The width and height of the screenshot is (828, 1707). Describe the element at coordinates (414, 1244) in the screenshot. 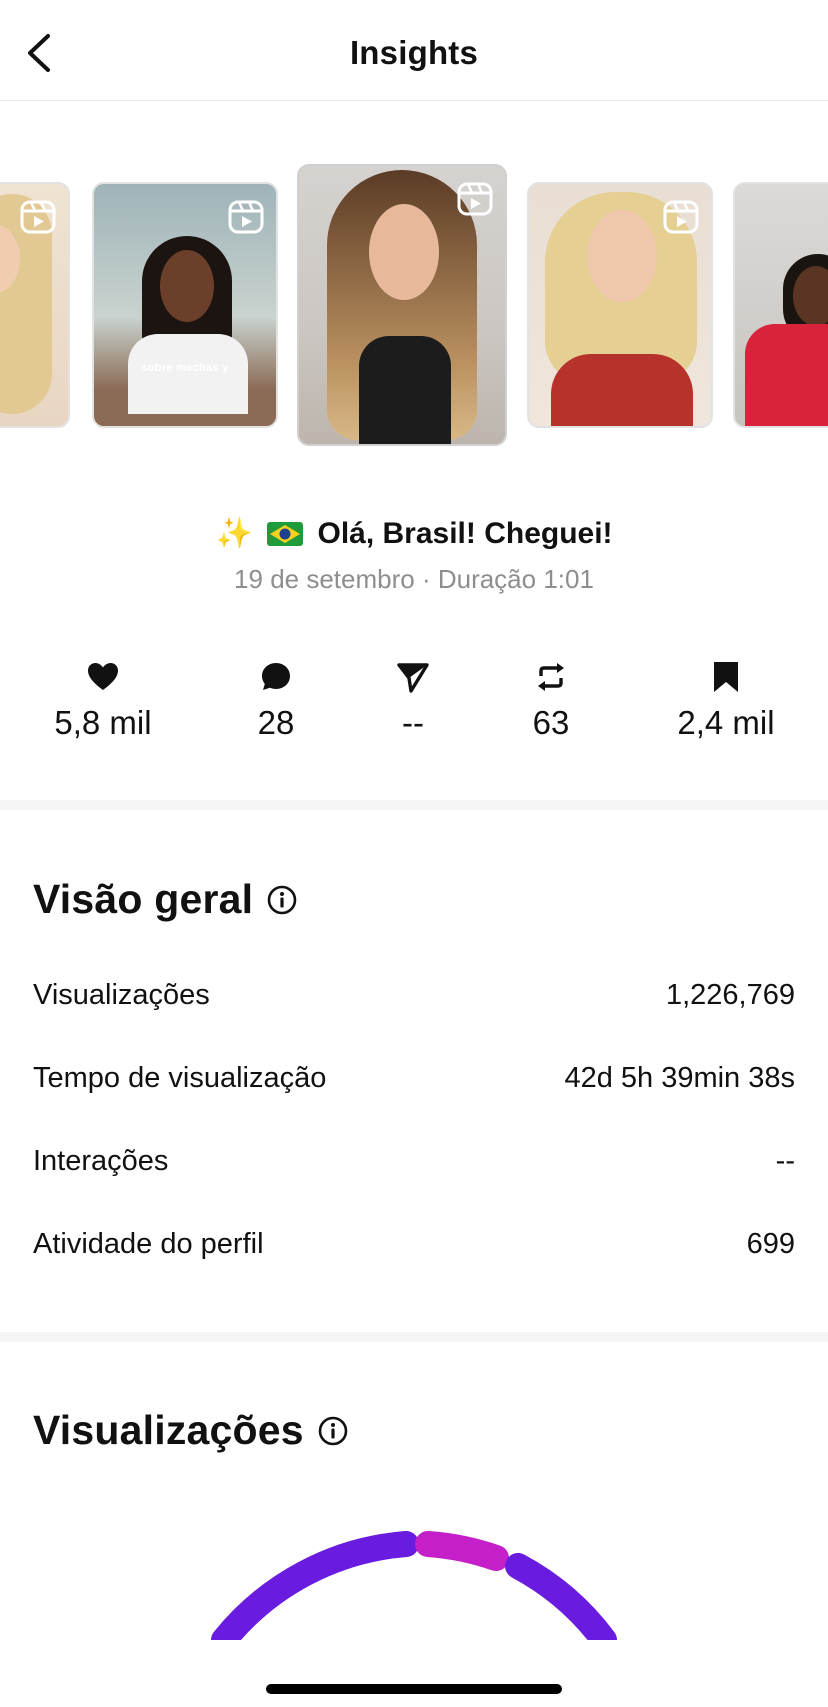

I see `overview-row-profile-activity: Atividade do perfil 699` at that location.